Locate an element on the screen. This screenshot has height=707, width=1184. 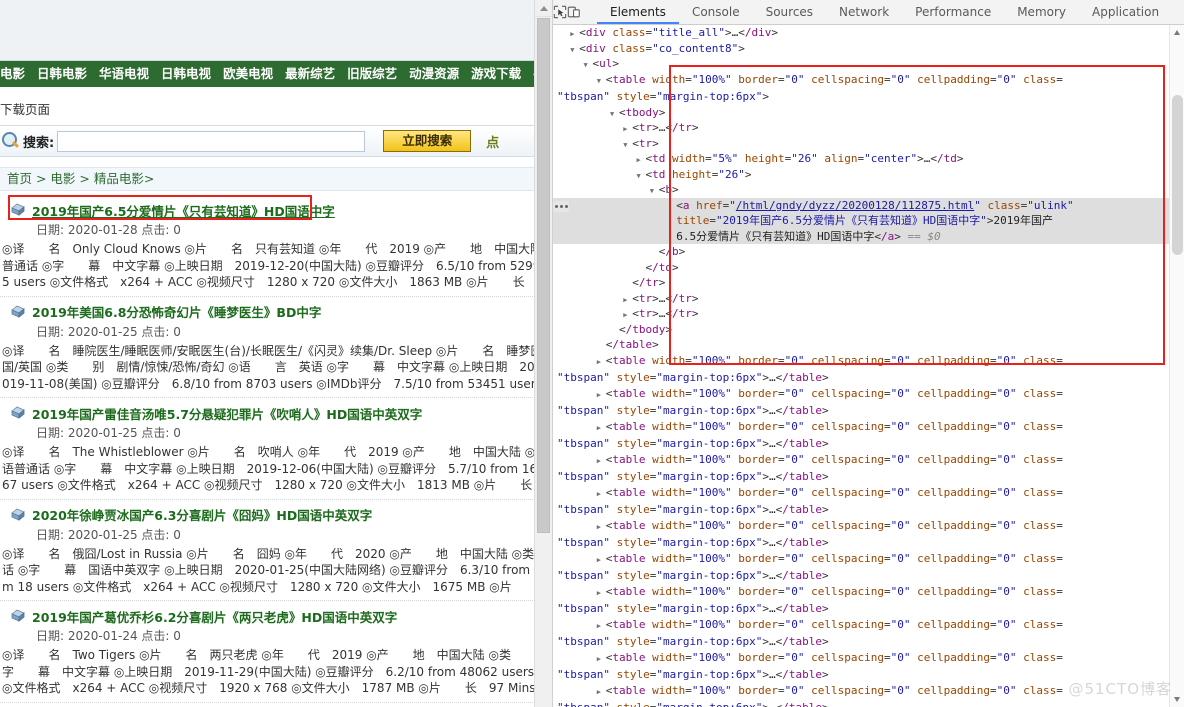
dom-tree-line: </td> is located at coordinates (861, 268).